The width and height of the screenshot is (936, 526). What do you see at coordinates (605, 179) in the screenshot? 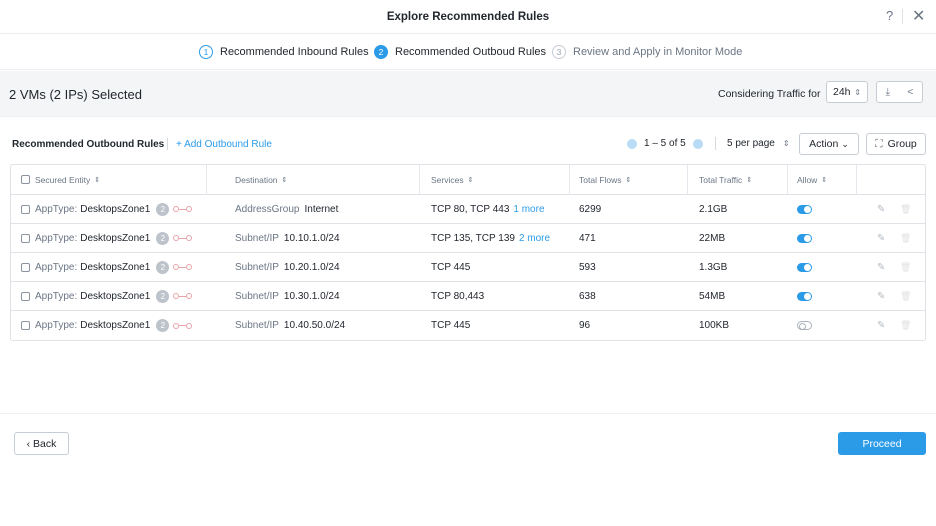
I see `header-flows: Total Flows ⇕` at bounding box center [605, 179].